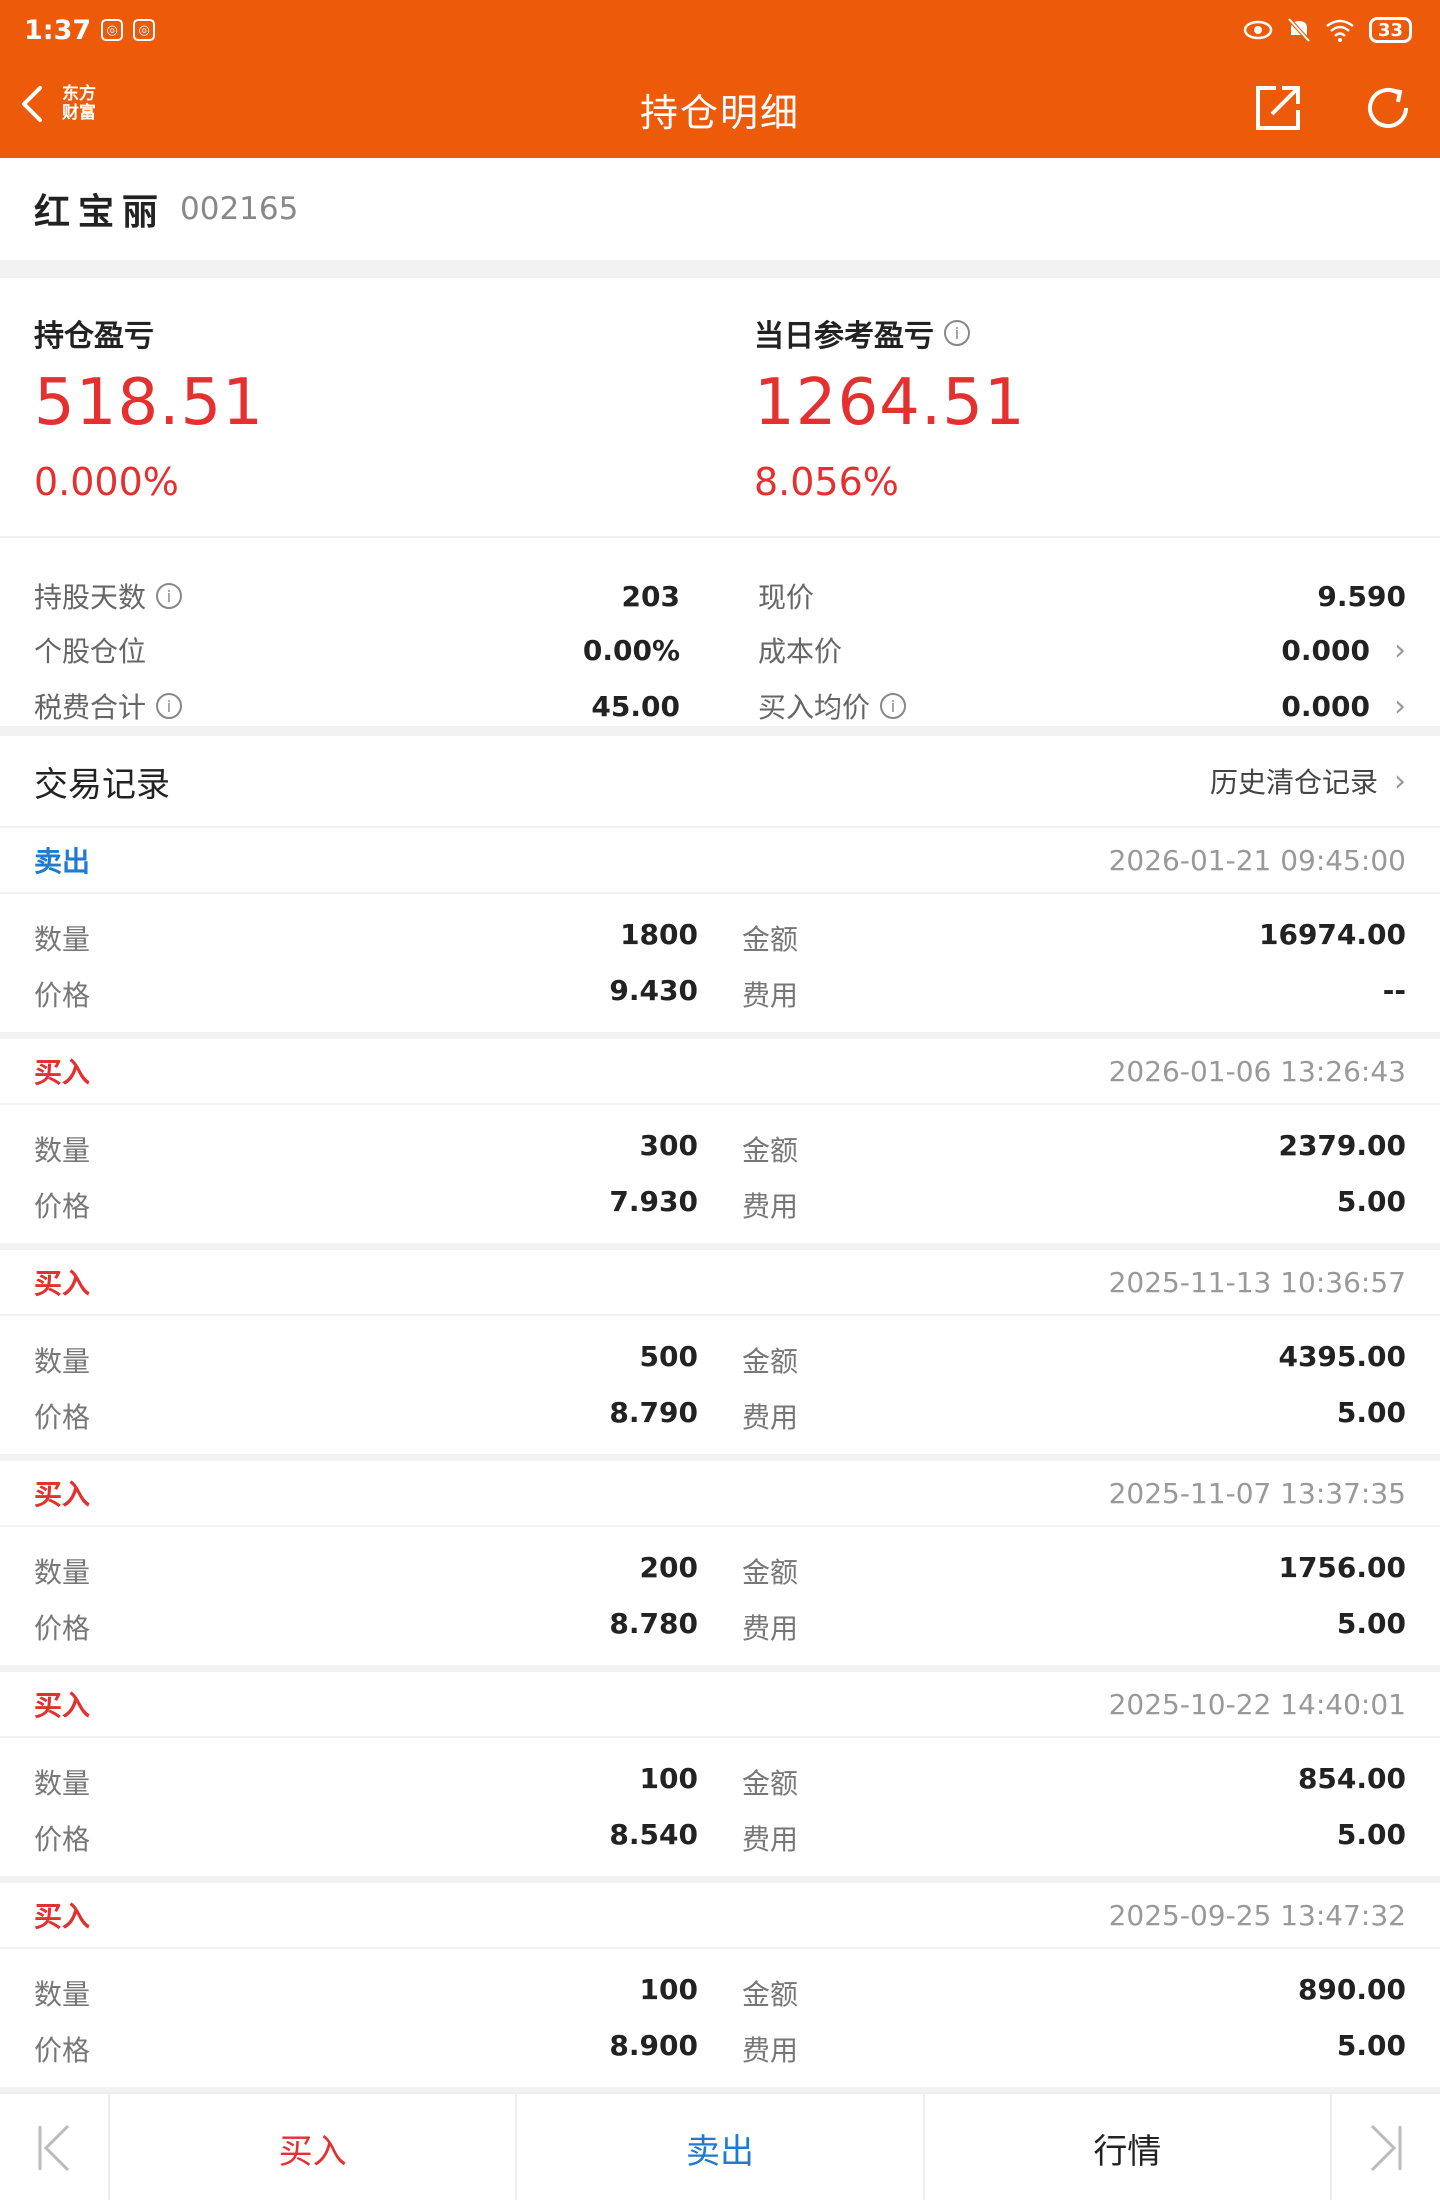 Image resolution: width=1440 pixels, height=2200 pixels. Describe the element at coordinates (826, 482) in the screenshot. I see `daily-pl-percent: 8.056%` at that location.